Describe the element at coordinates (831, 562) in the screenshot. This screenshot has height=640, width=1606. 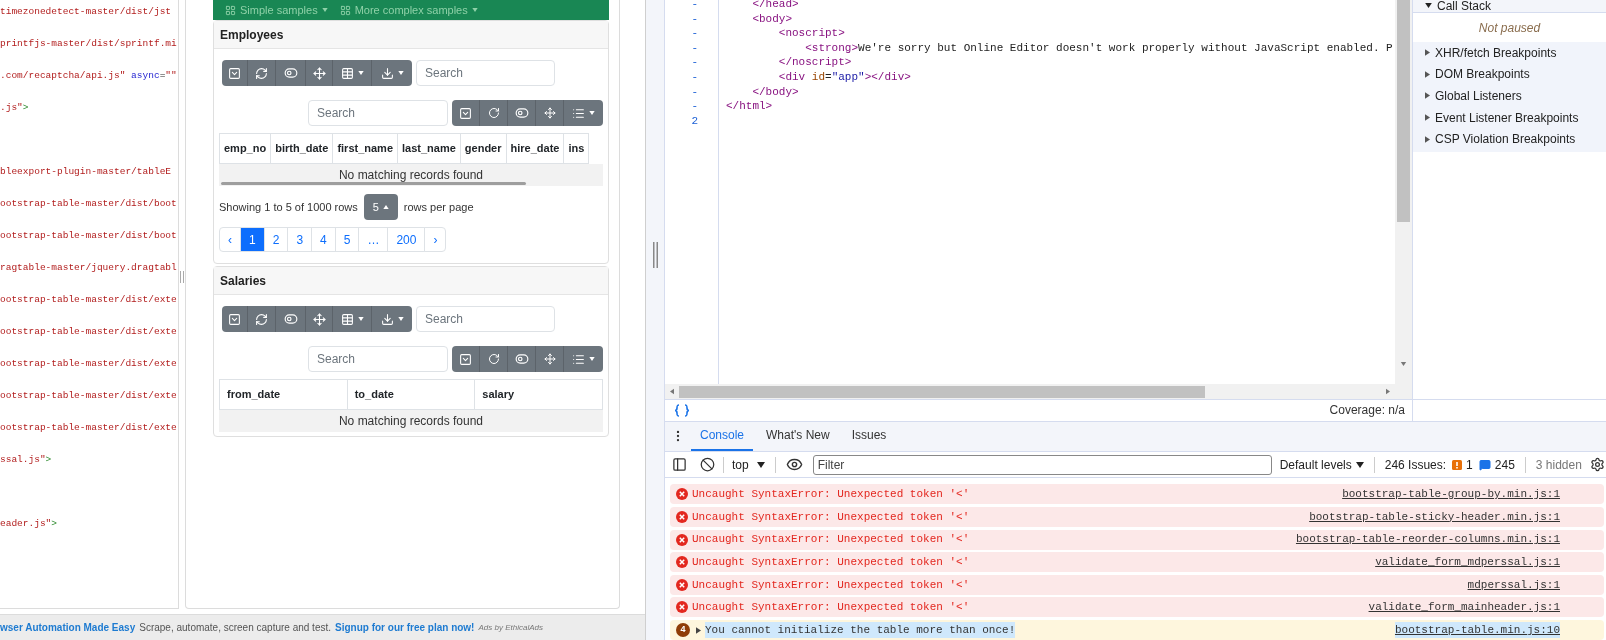
I see `message-text: Uncaught SyntaxError: Unexpected token '<'` at that location.